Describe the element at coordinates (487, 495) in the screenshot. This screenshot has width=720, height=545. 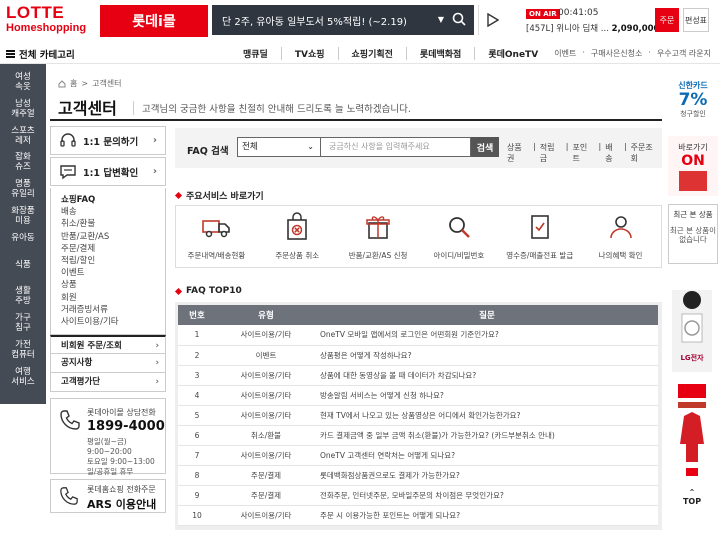
I see `faq-question: 전화주문, 인터넷주문, 모바일주문의 차이점은 무엇인가요?` at that location.